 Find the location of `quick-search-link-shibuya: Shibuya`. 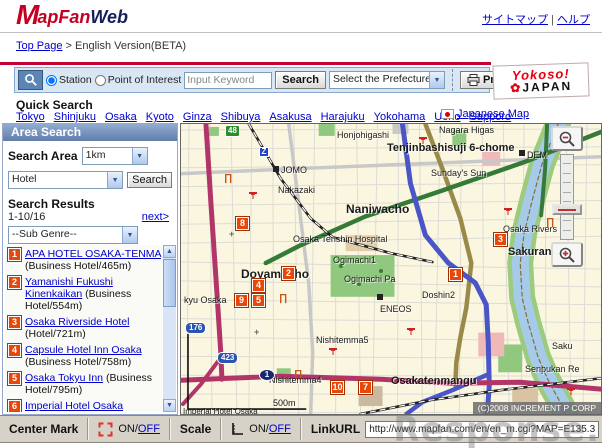

quick-search-link-shibuya: Shibuya is located at coordinates (241, 117).